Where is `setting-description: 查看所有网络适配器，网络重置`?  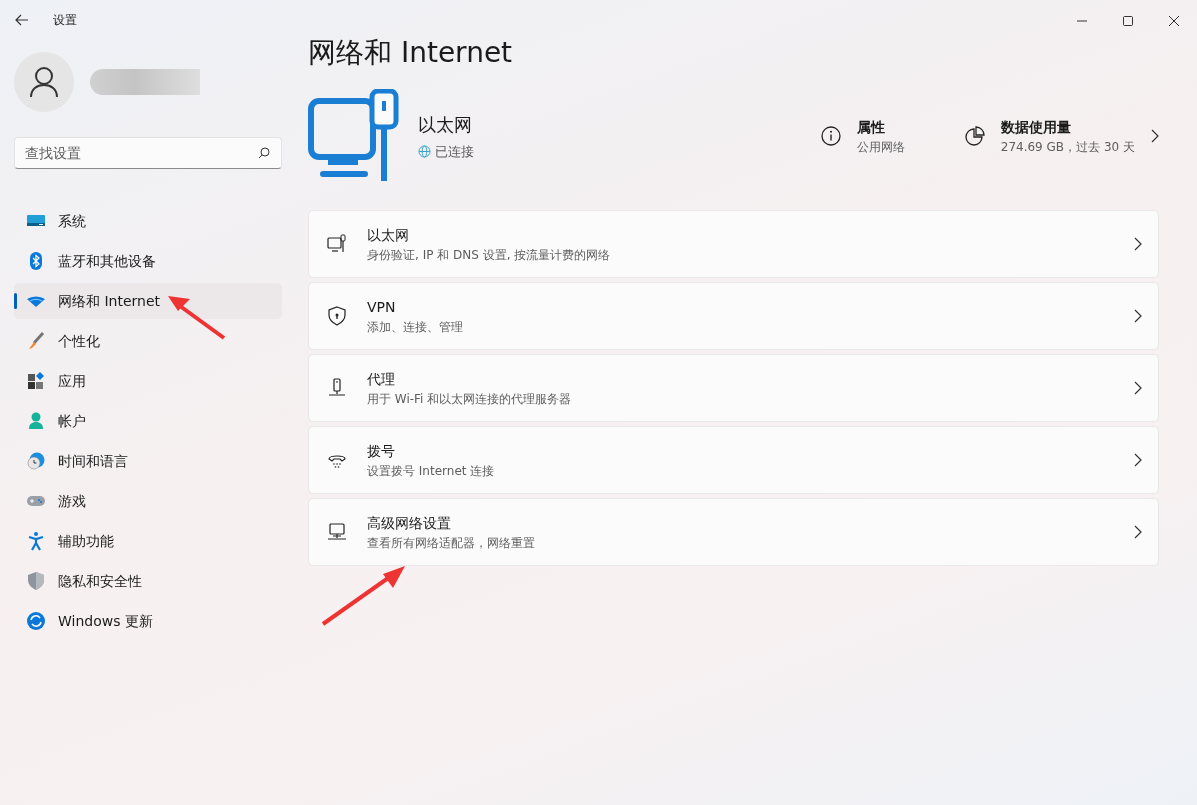
setting-description: 查看所有网络适配器，网络重置 is located at coordinates (451, 543).